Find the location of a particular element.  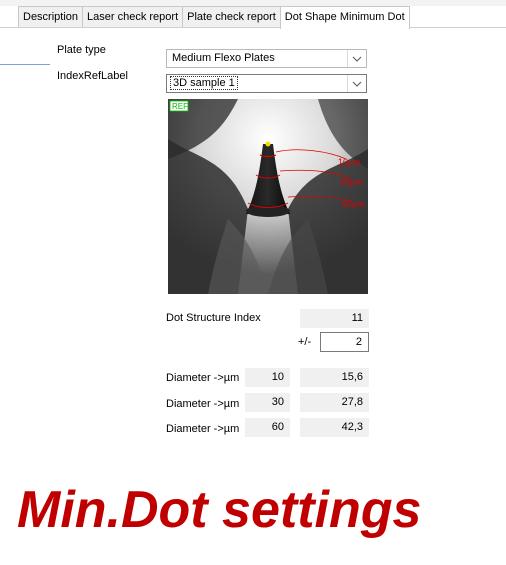

tab-panel-border is located at coordinates (253, 27).